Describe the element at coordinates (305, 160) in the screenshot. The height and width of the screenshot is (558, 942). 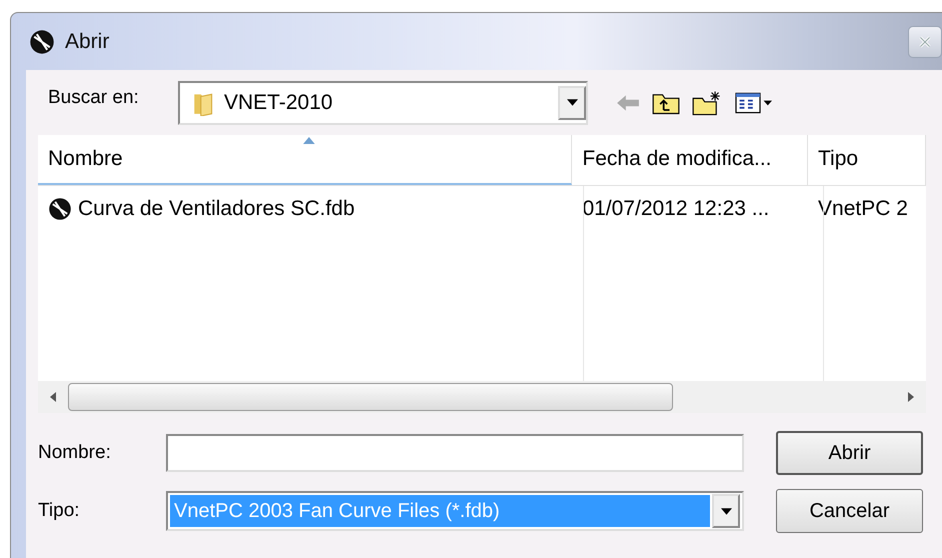
I see `column-header: Nombre` at that location.